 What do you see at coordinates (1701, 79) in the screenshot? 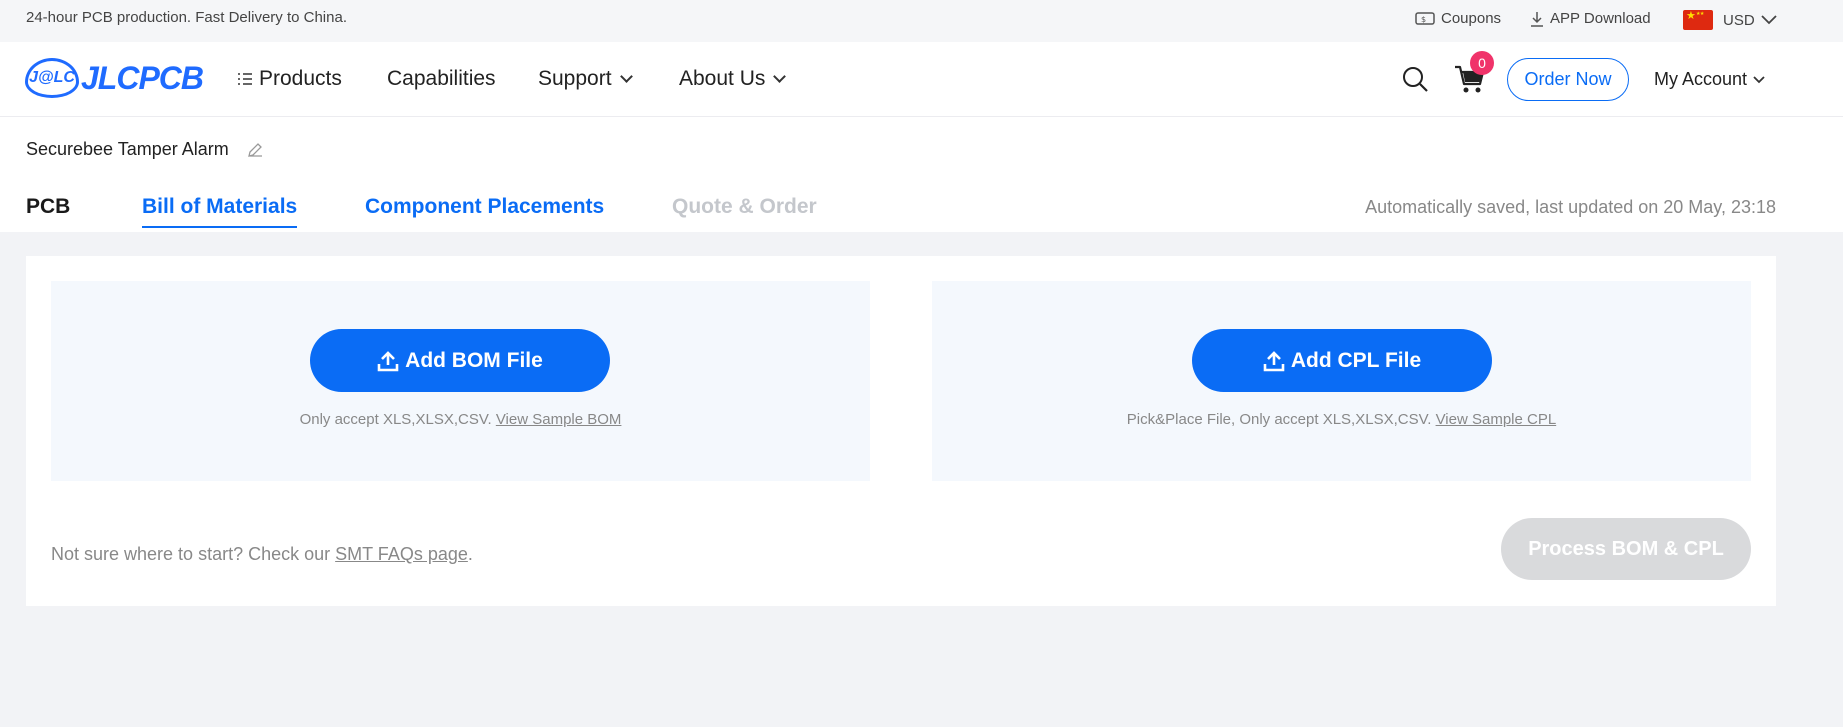
I see `my-account-label: My Account` at bounding box center [1701, 79].